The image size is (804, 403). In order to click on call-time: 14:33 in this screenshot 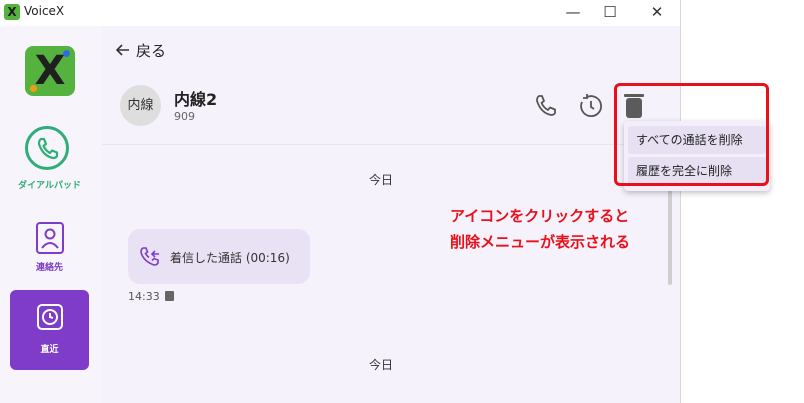, I will do `click(144, 296)`.